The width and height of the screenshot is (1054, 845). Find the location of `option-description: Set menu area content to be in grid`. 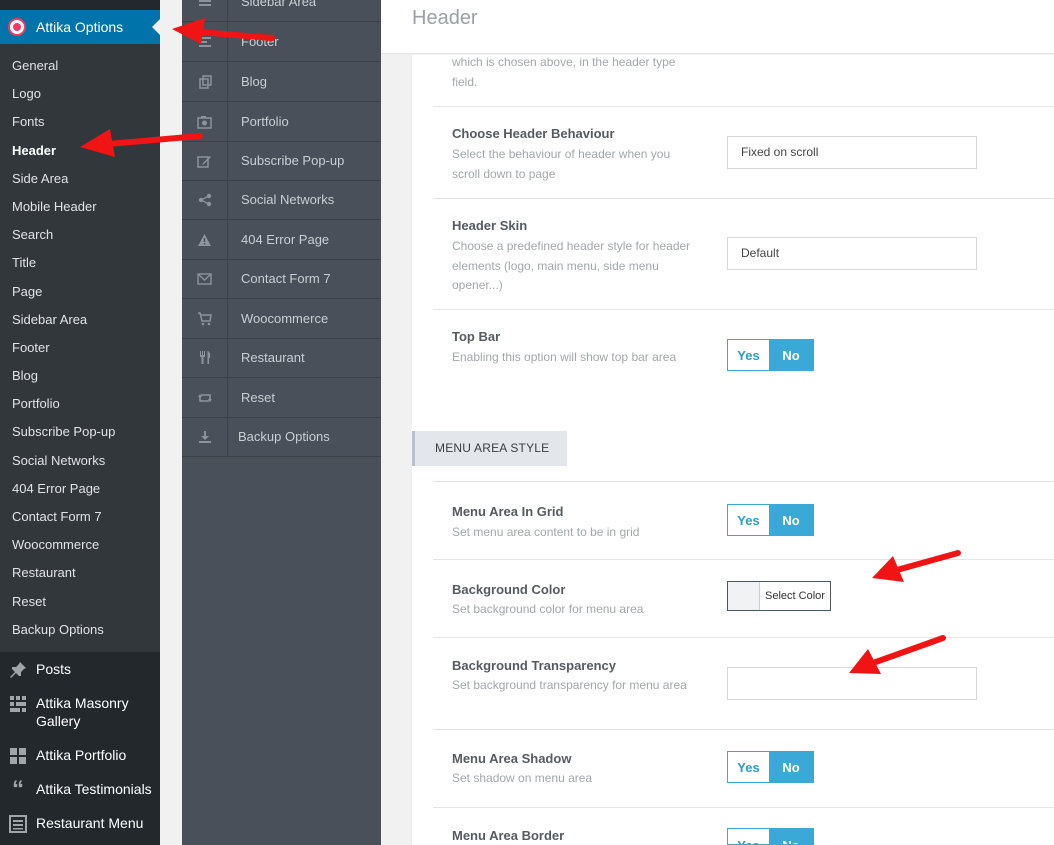

option-description: Set menu area content to be in grid is located at coordinates (546, 532).